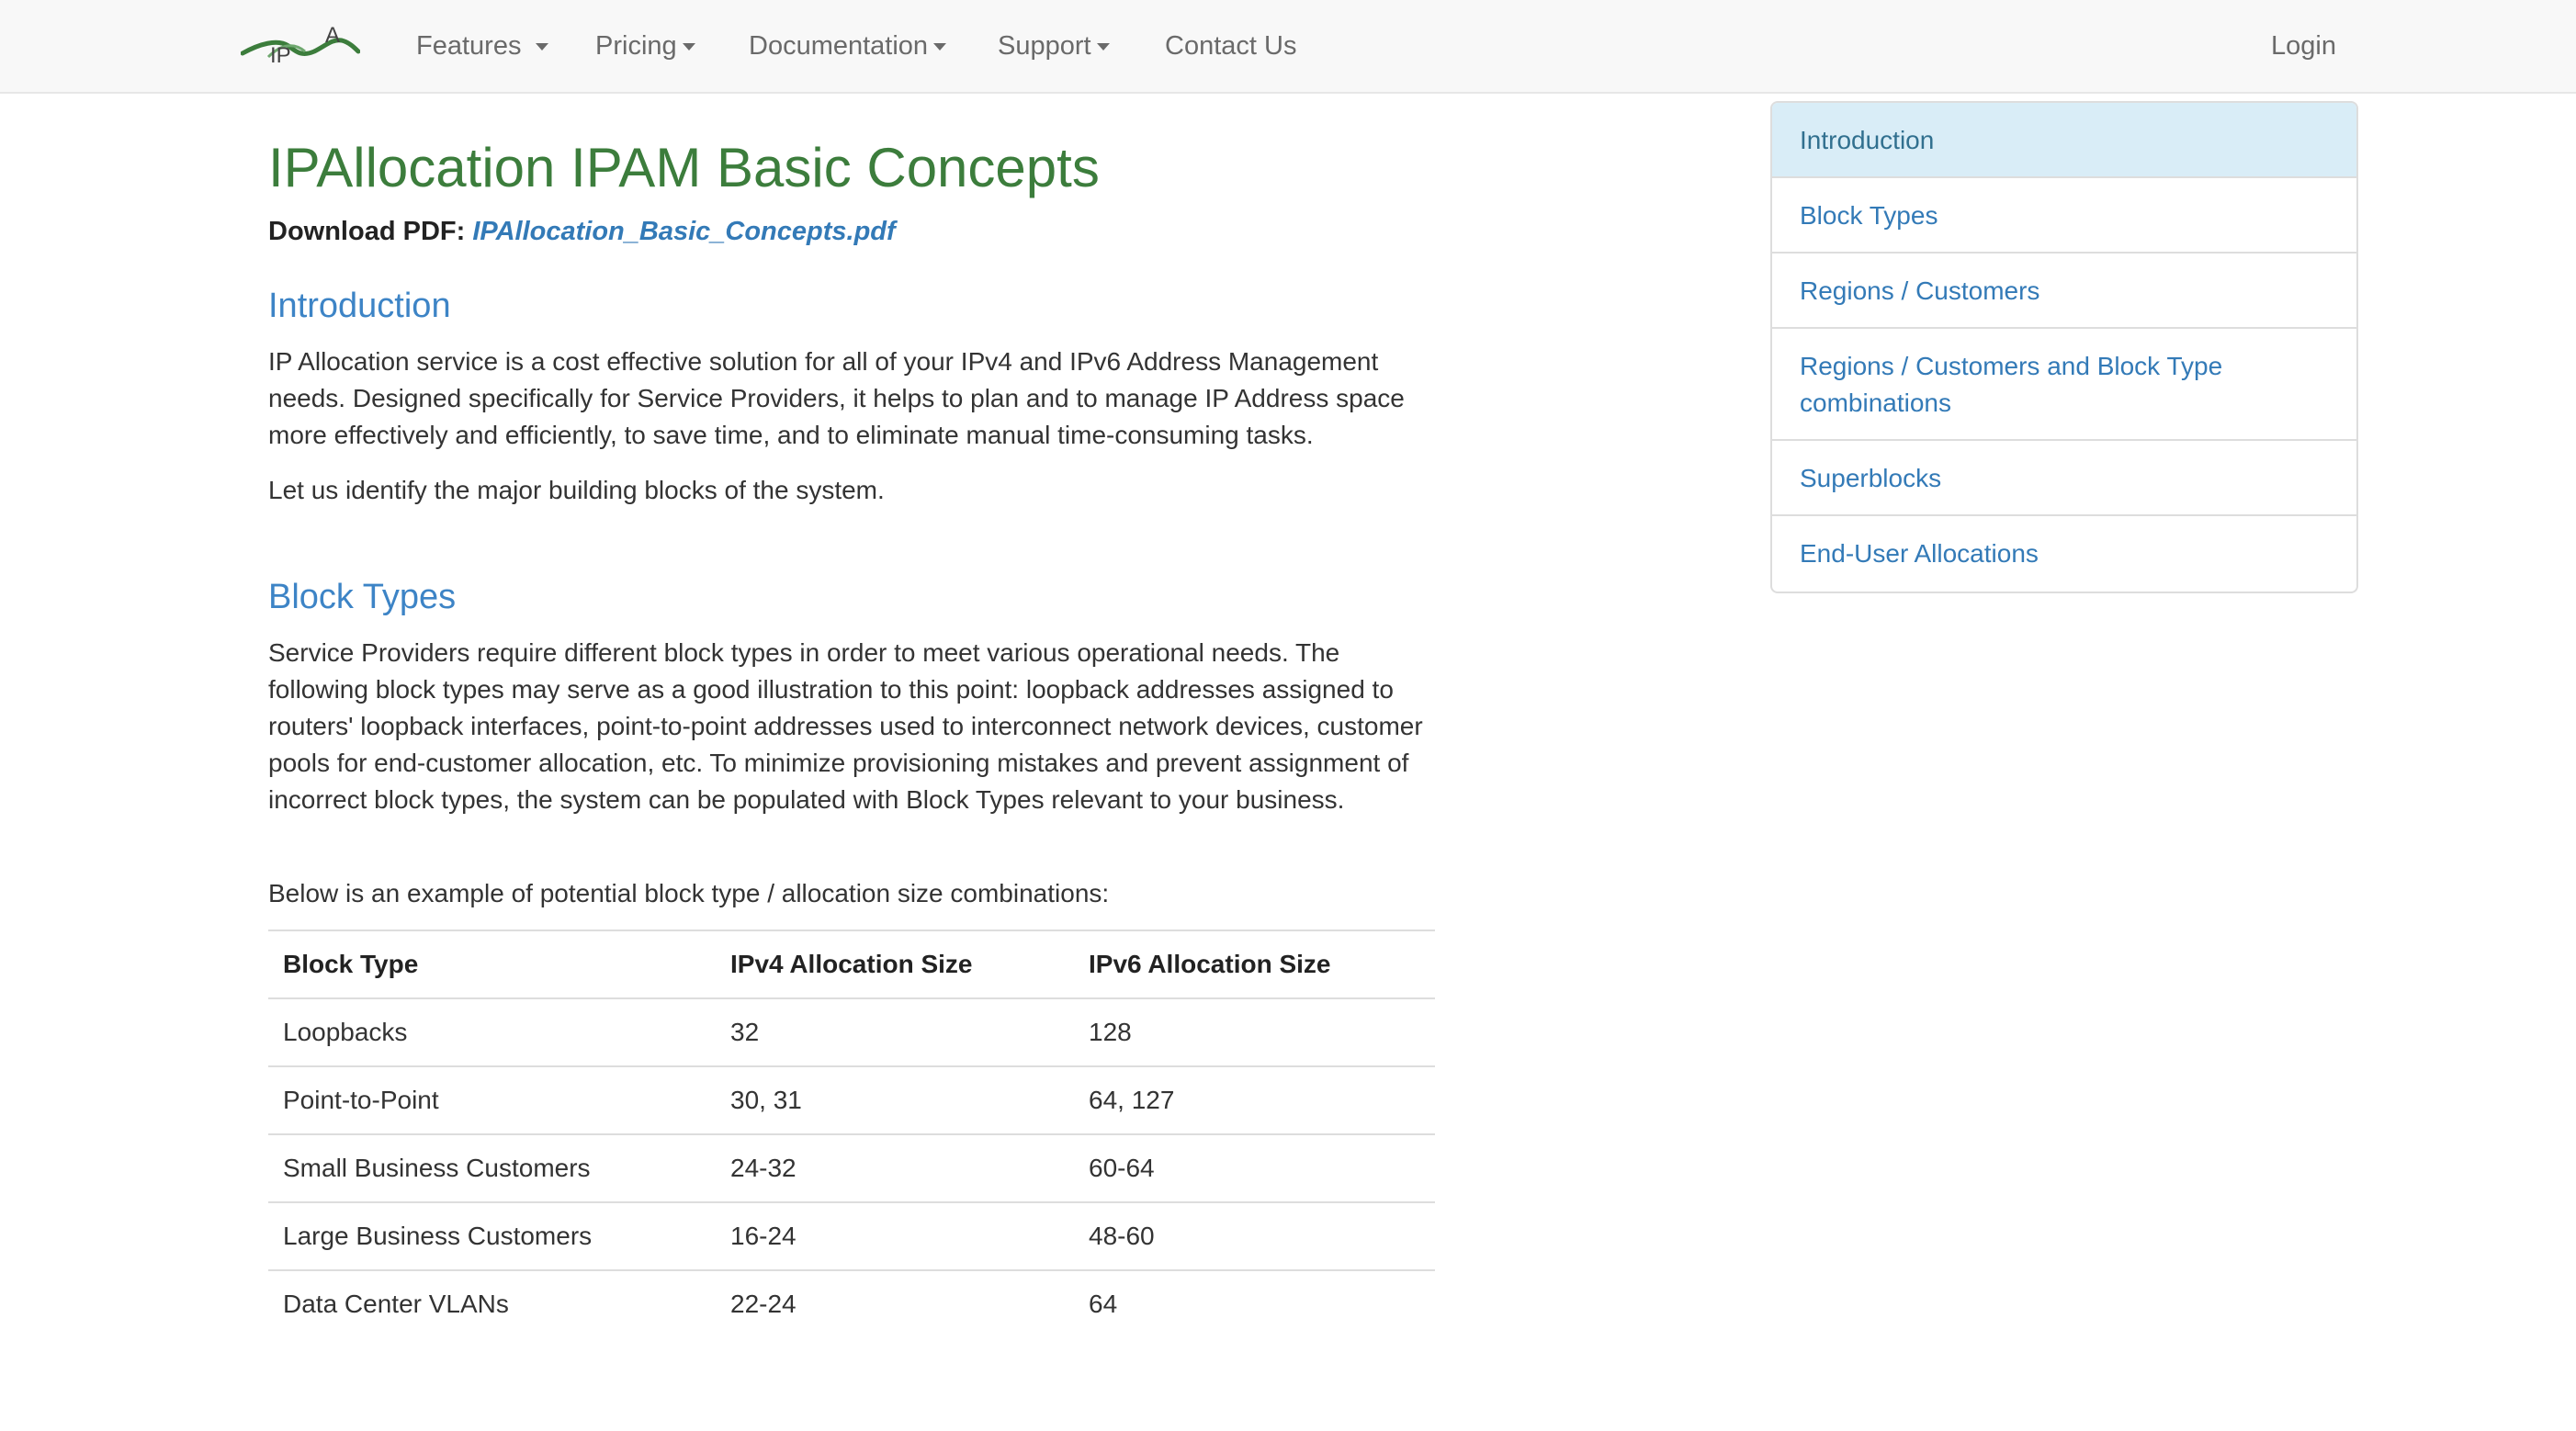 The height and width of the screenshot is (1431, 2576). What do you see at coordinates (1103, 1304) in the screenshot?
I see `table-cell: 64` at bounding box center [1103, 1304].